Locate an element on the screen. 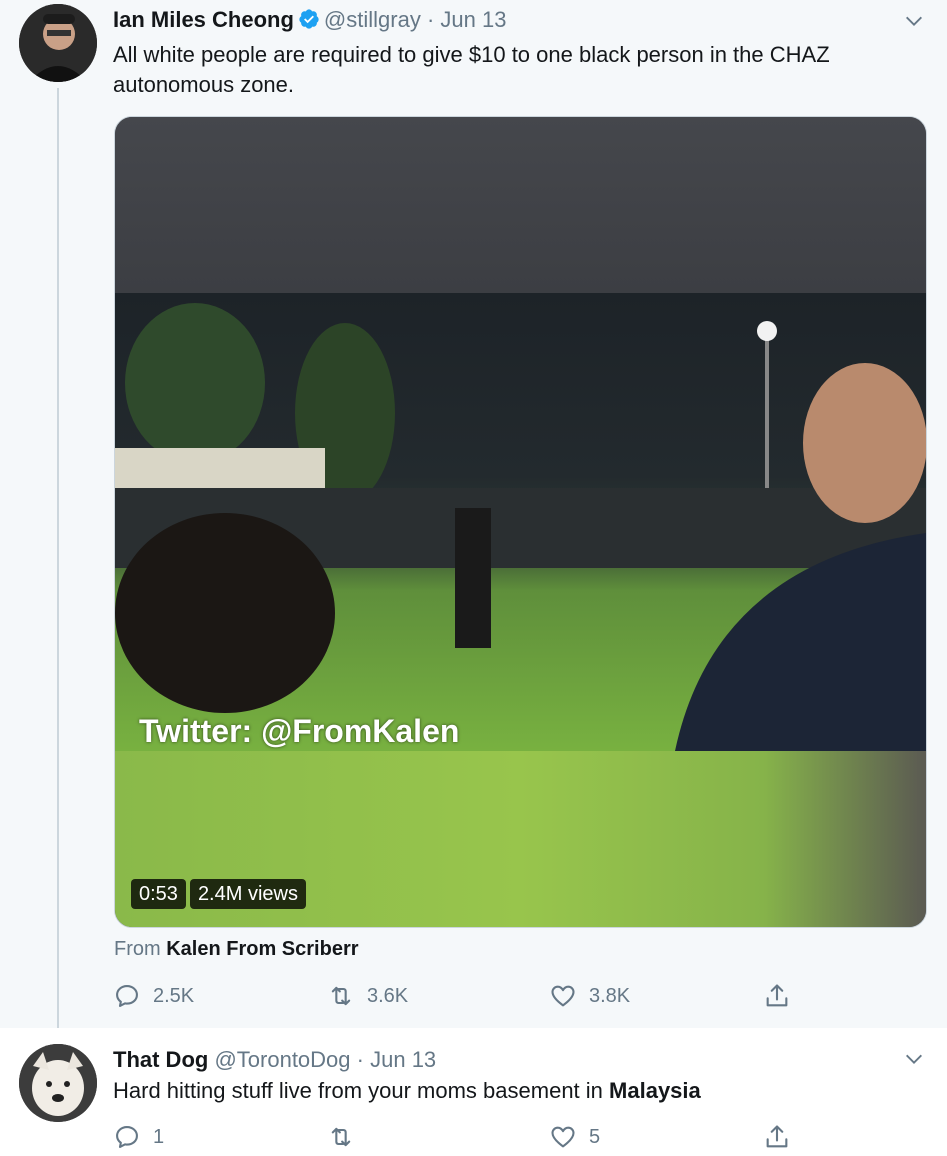  author-name: That Dog is located at coordinates (160, 1059).